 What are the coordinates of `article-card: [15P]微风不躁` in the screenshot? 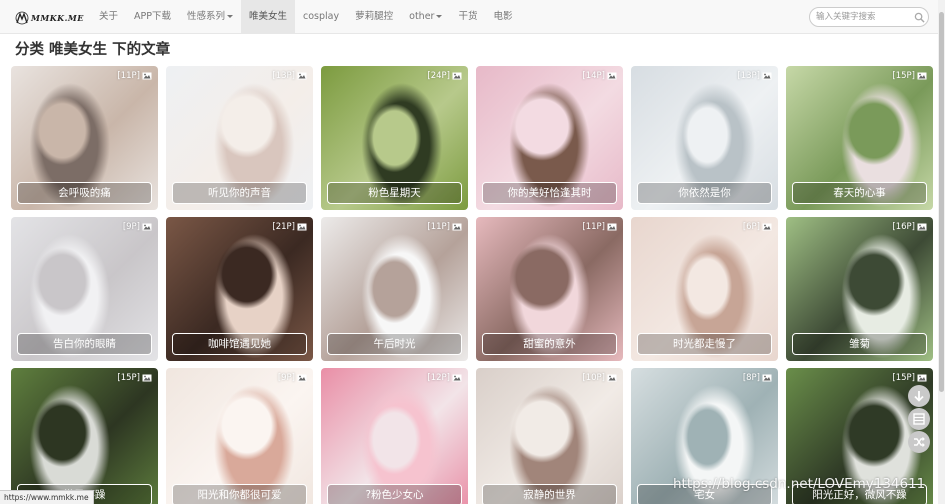 It's located at (84, 436).